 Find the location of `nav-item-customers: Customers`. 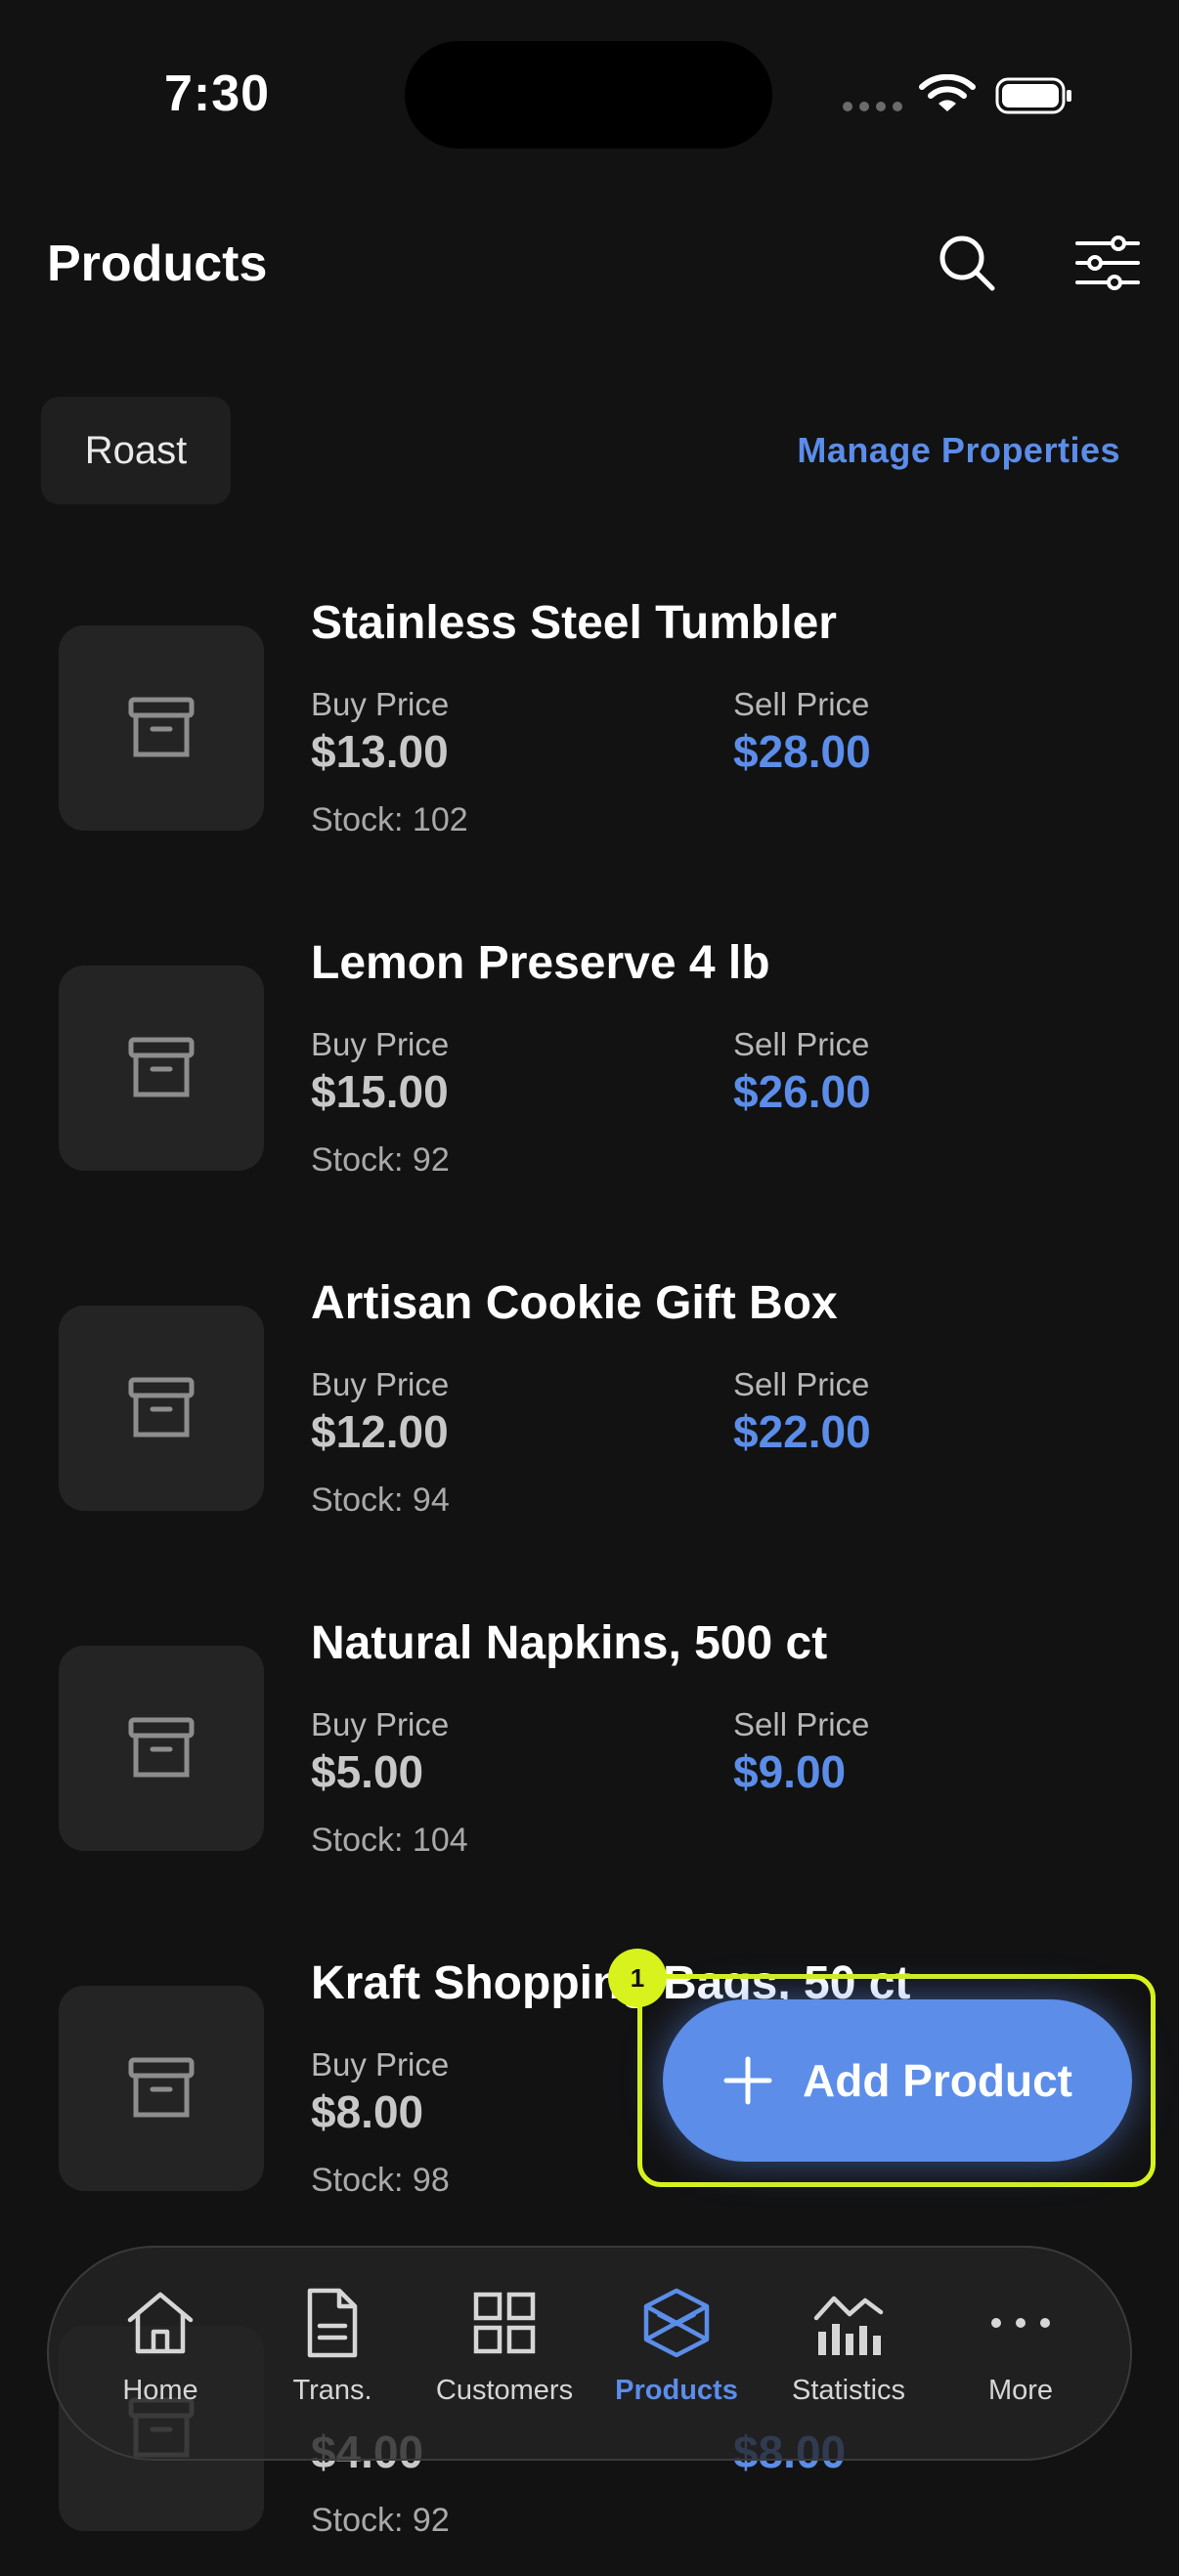

nav-item-customers: Customers is located at coordinates (504, 2356).